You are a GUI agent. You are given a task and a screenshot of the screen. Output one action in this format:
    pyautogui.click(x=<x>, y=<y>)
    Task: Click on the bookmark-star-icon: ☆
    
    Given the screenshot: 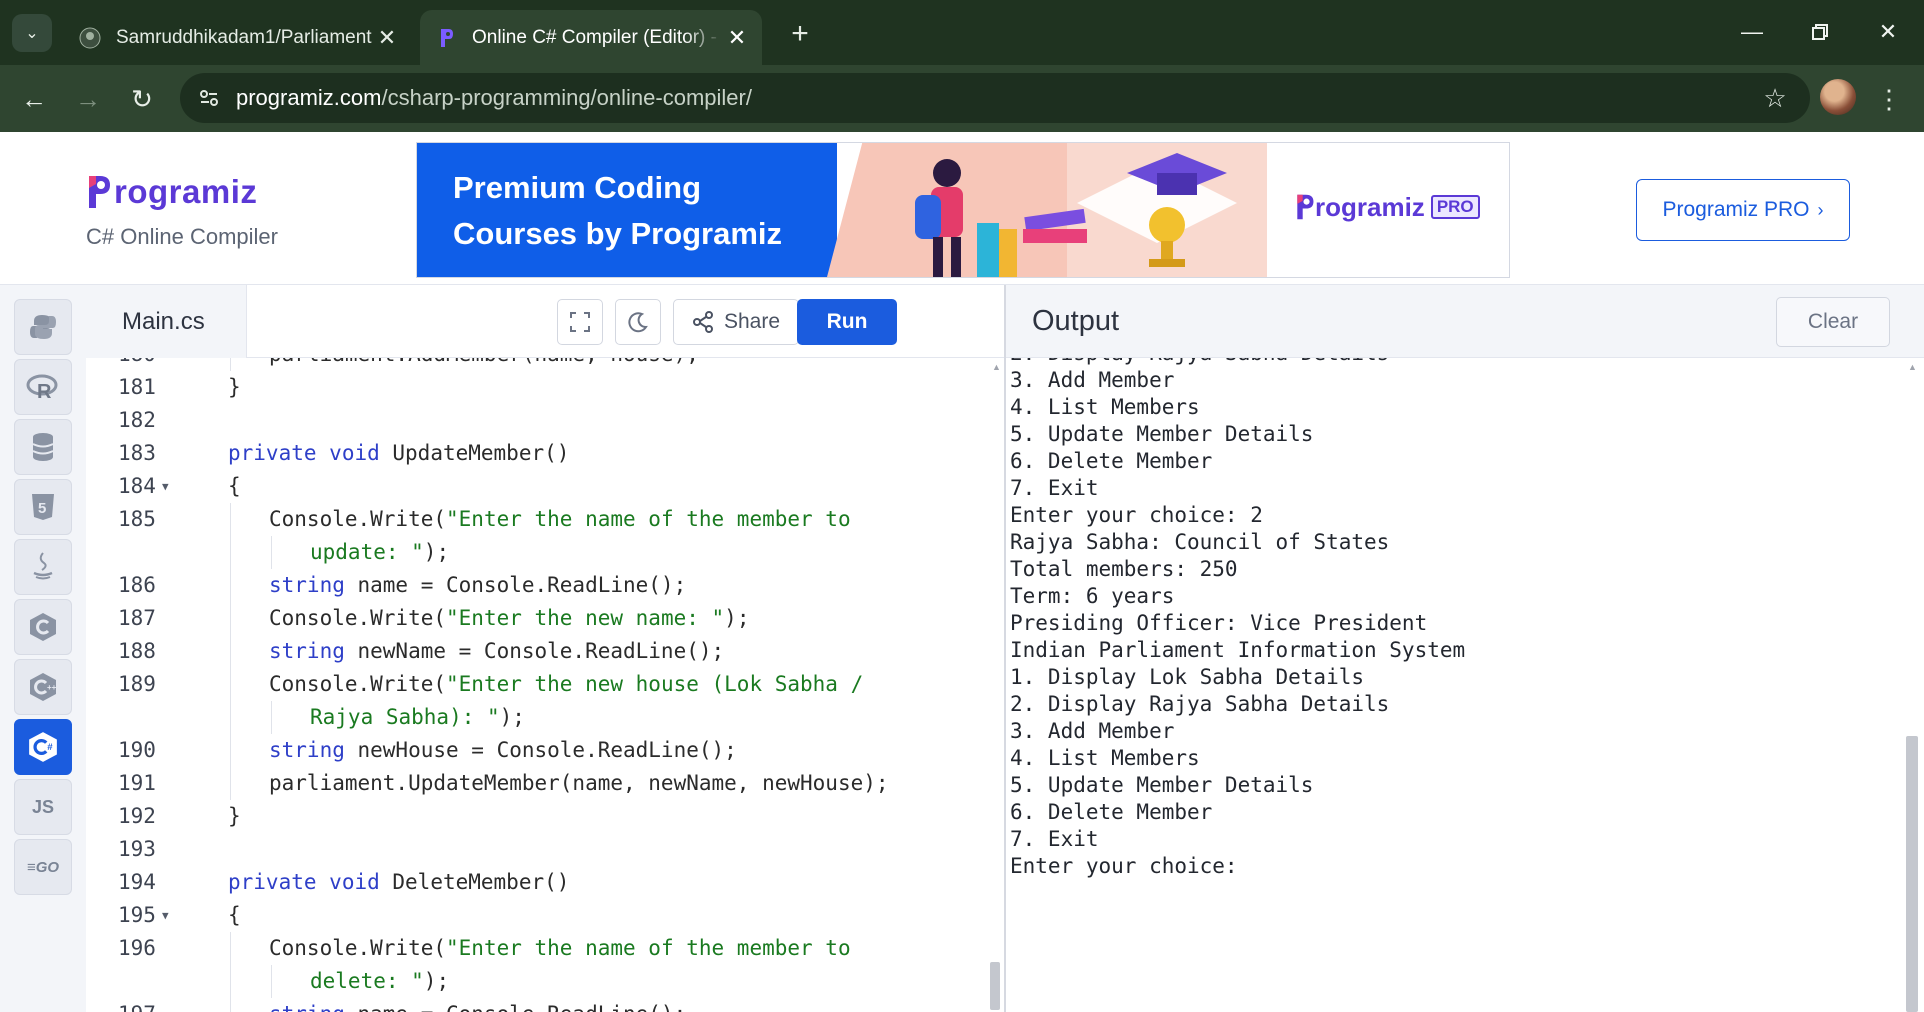 What is the action you would take?
    pyautogui.click(x=1775, y=98)
    